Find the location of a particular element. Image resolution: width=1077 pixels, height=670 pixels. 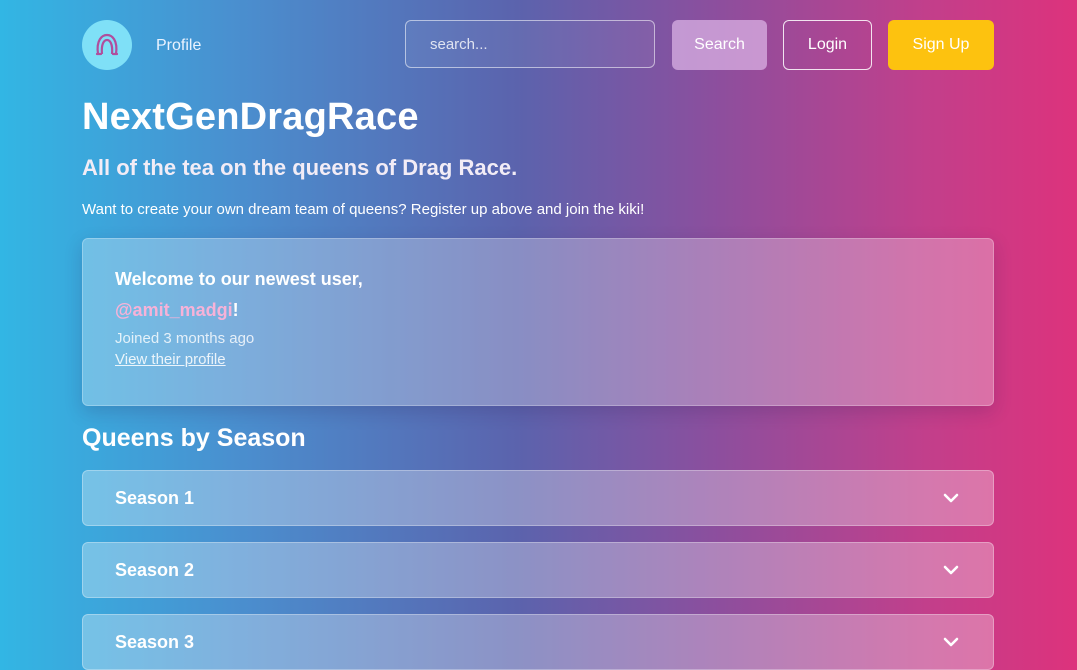

wig-logo-icon is located at coordinates (107, 44).